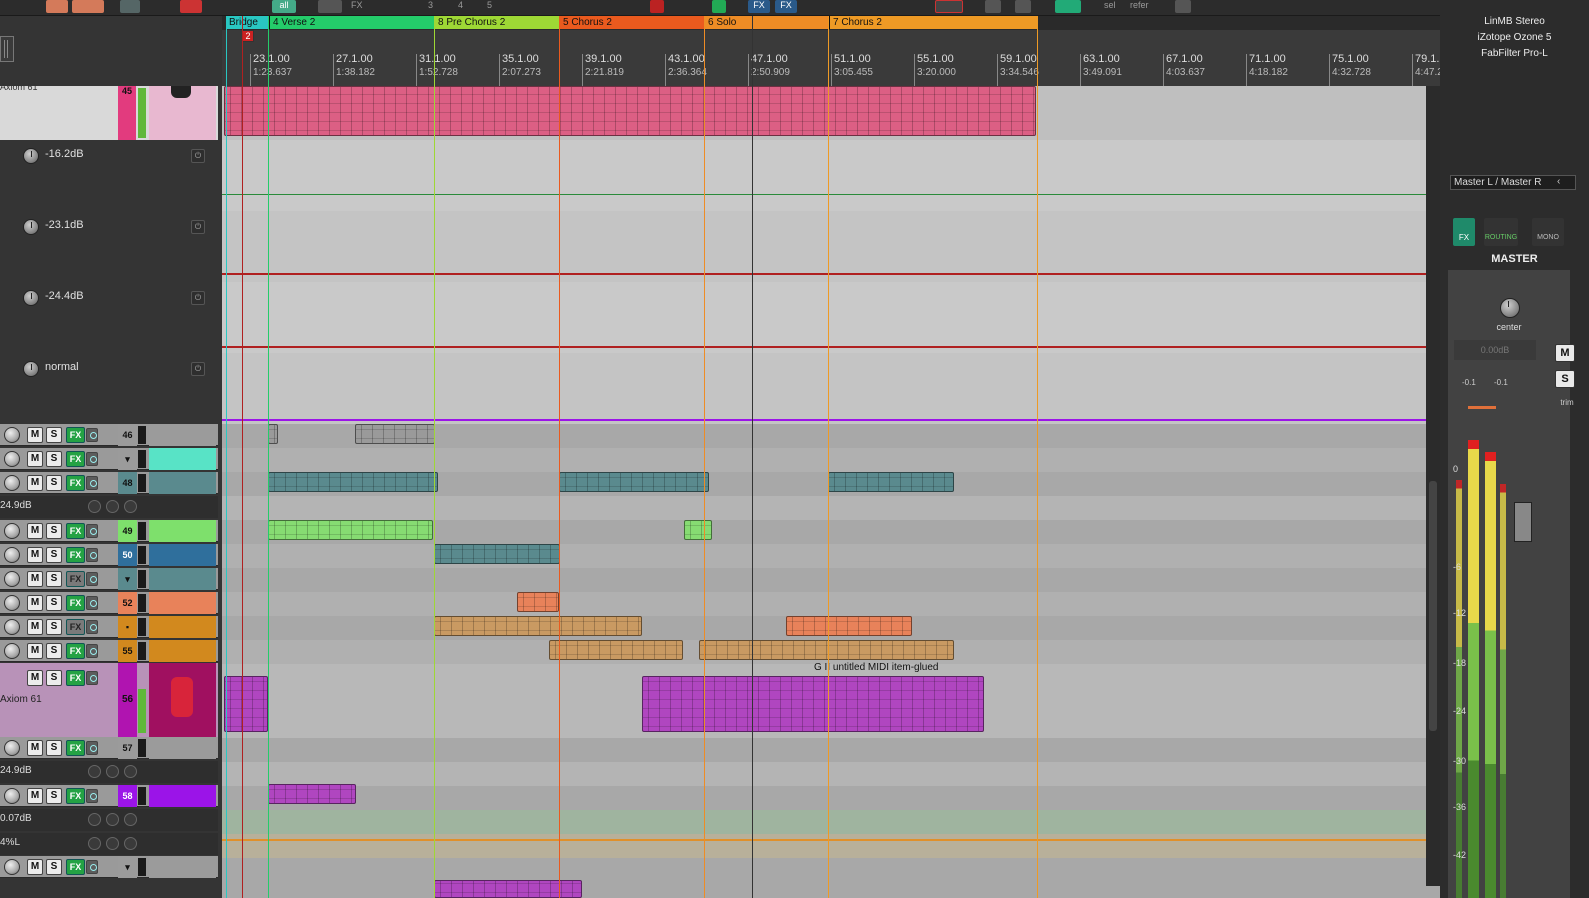  Describe the element at coordinates (949, 6) in the screenshot. I see `loop-icon` at that location.